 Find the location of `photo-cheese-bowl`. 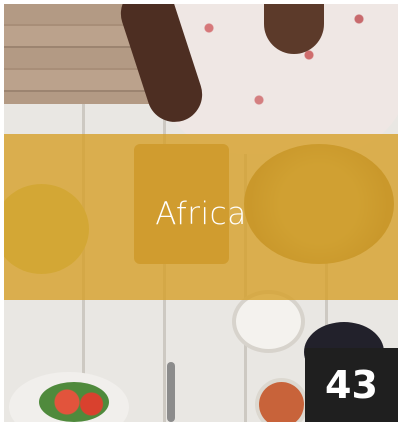

photo-cheese-bowl is located at coordinates (268, 321).